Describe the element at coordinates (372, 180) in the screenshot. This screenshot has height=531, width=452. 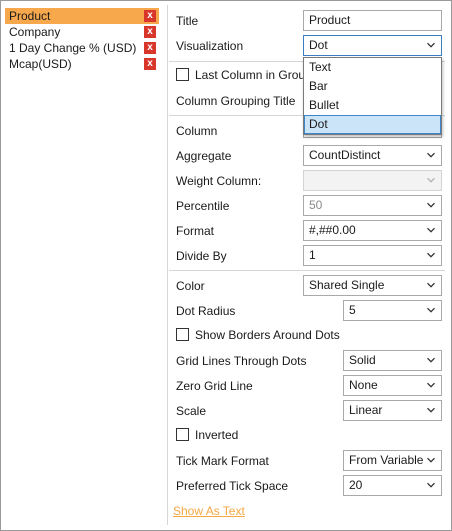
I see `weight-column-select` at that location.